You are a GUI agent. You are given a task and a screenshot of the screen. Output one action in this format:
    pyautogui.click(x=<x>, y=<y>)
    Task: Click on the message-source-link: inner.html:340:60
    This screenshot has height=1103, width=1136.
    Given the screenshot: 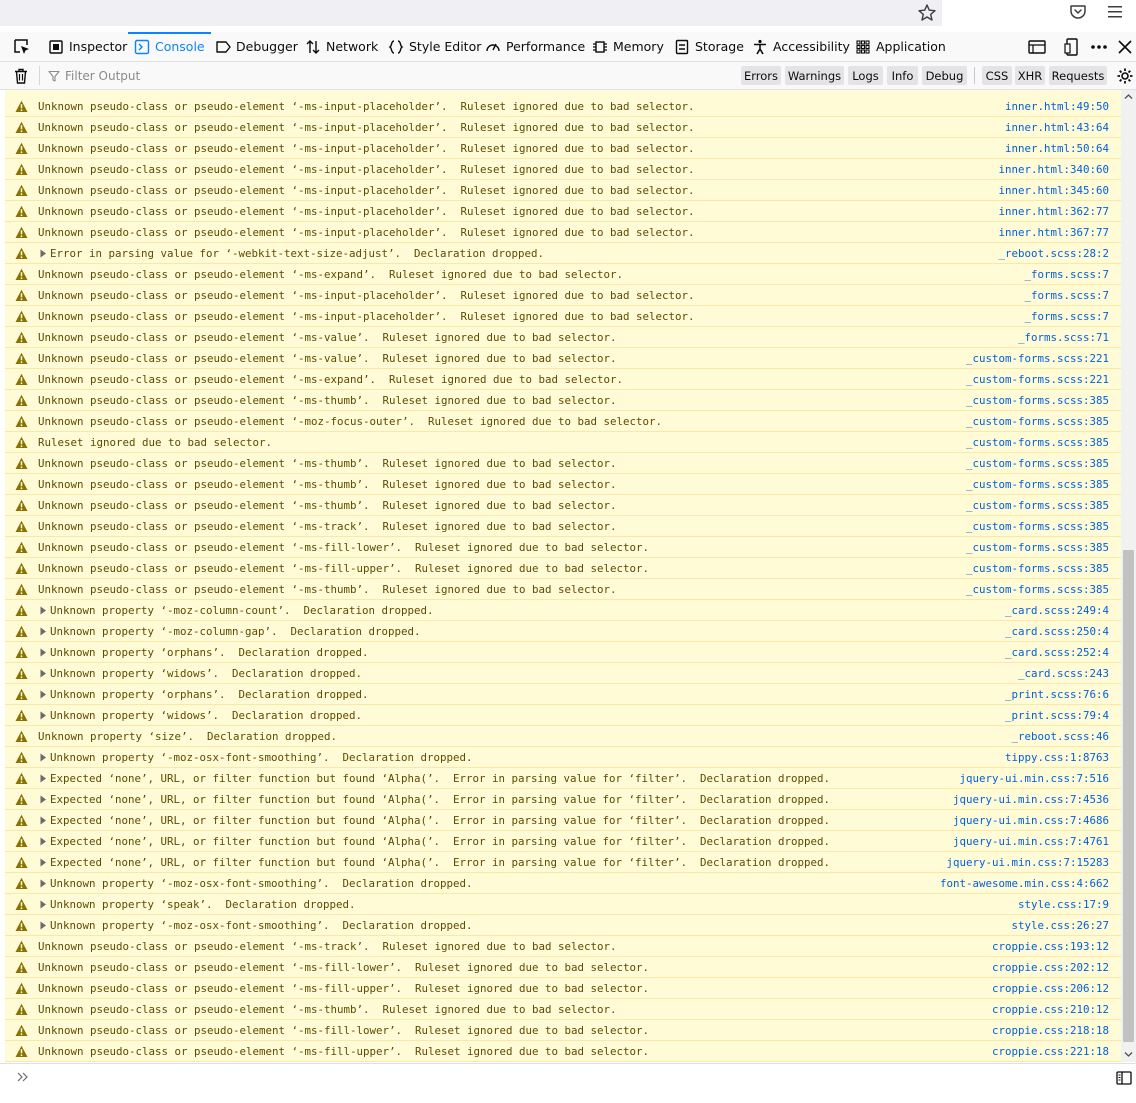 What is the action you would take?
    pyautogui.click(x=1053, y=169)
    